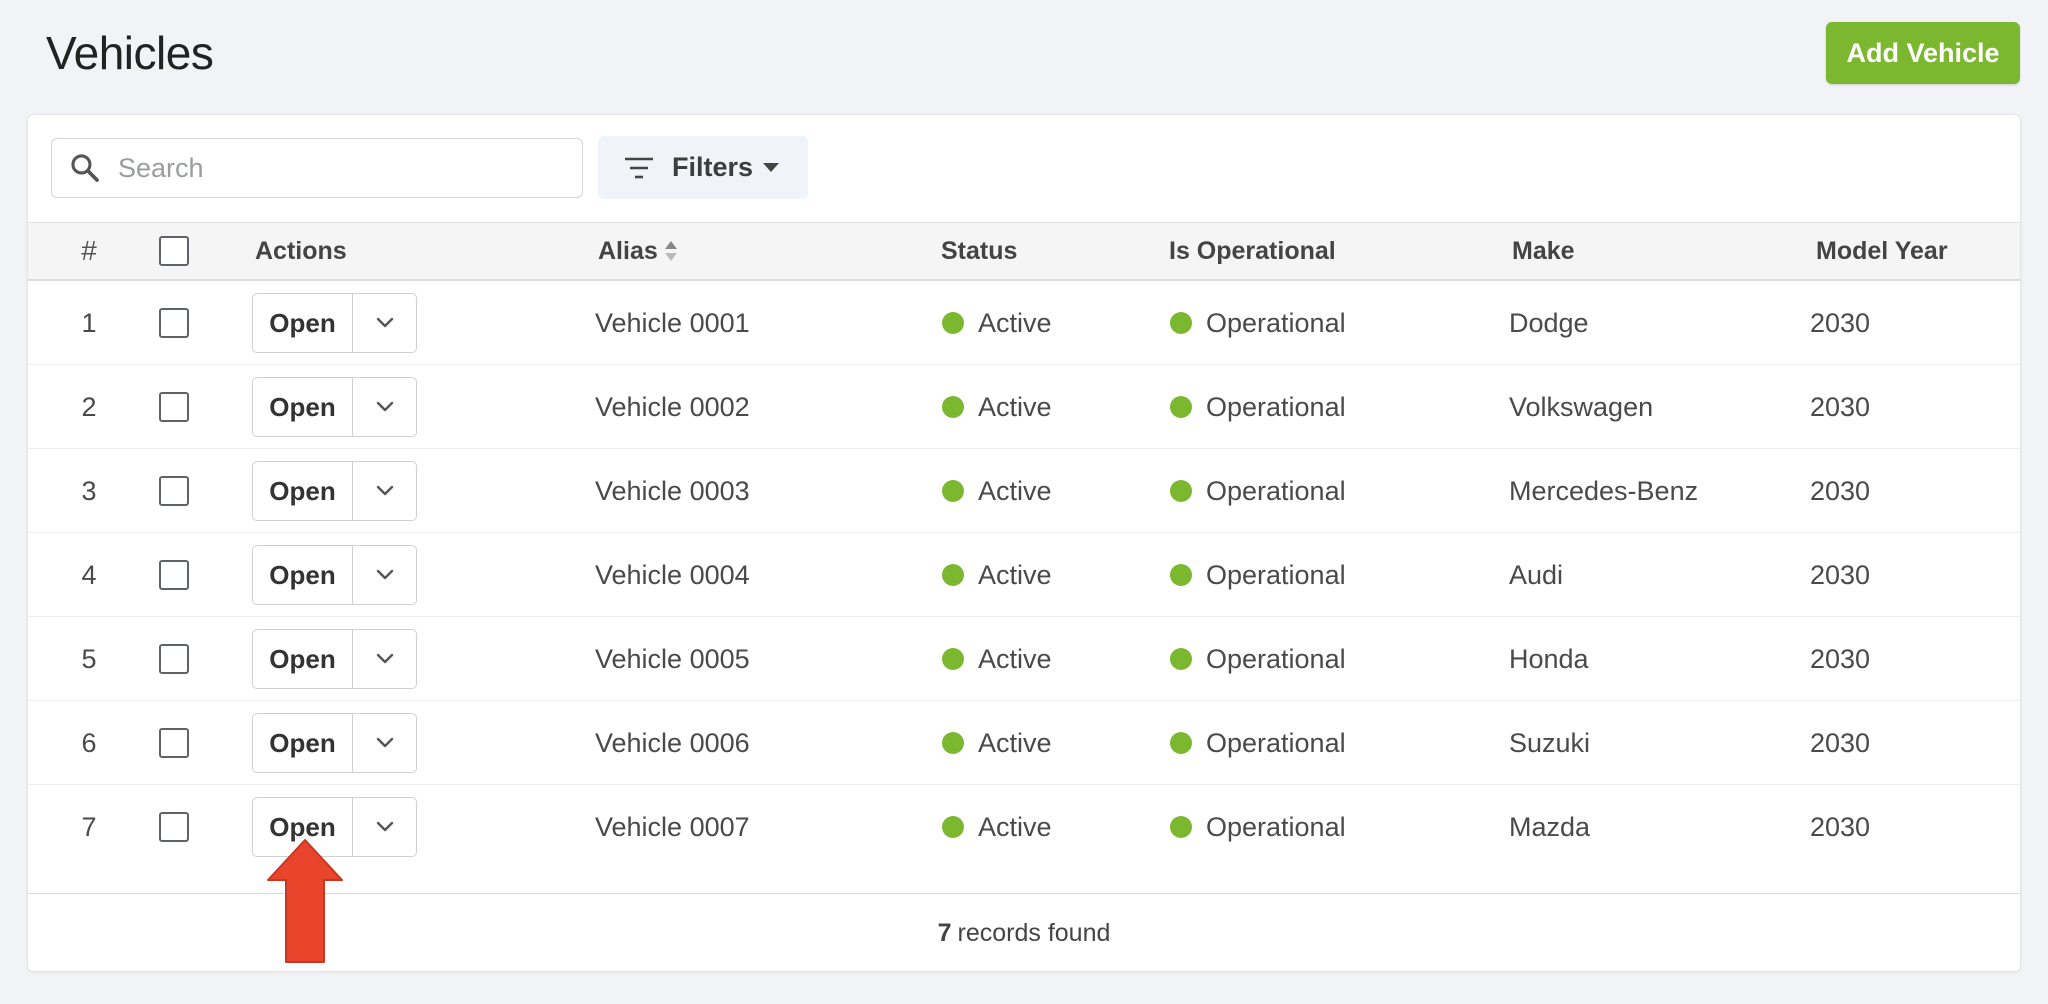 This screenshot has height=1004, width=2048. Describe the element at coordinates (1549, 658) in the screenshot. I see `make-cell: Honda` at that location.